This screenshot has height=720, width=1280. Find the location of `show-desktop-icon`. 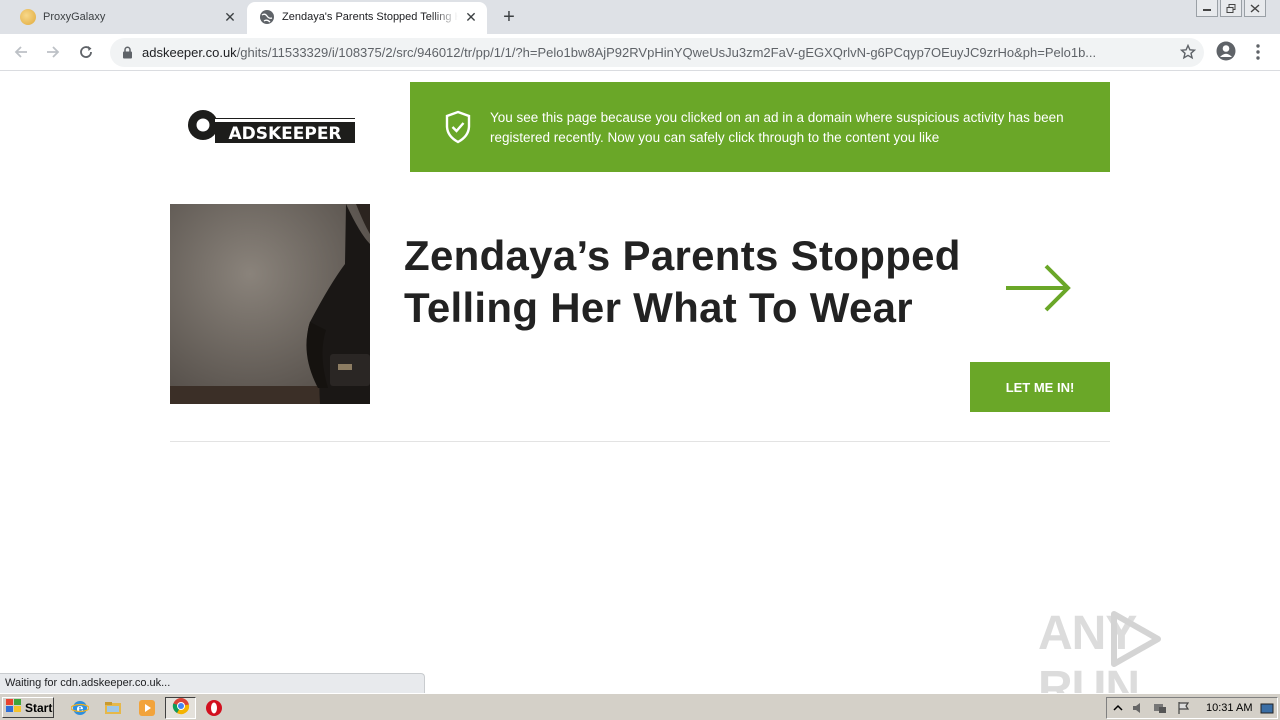

show-desktop-icon is located at coordinates (1267, 709).